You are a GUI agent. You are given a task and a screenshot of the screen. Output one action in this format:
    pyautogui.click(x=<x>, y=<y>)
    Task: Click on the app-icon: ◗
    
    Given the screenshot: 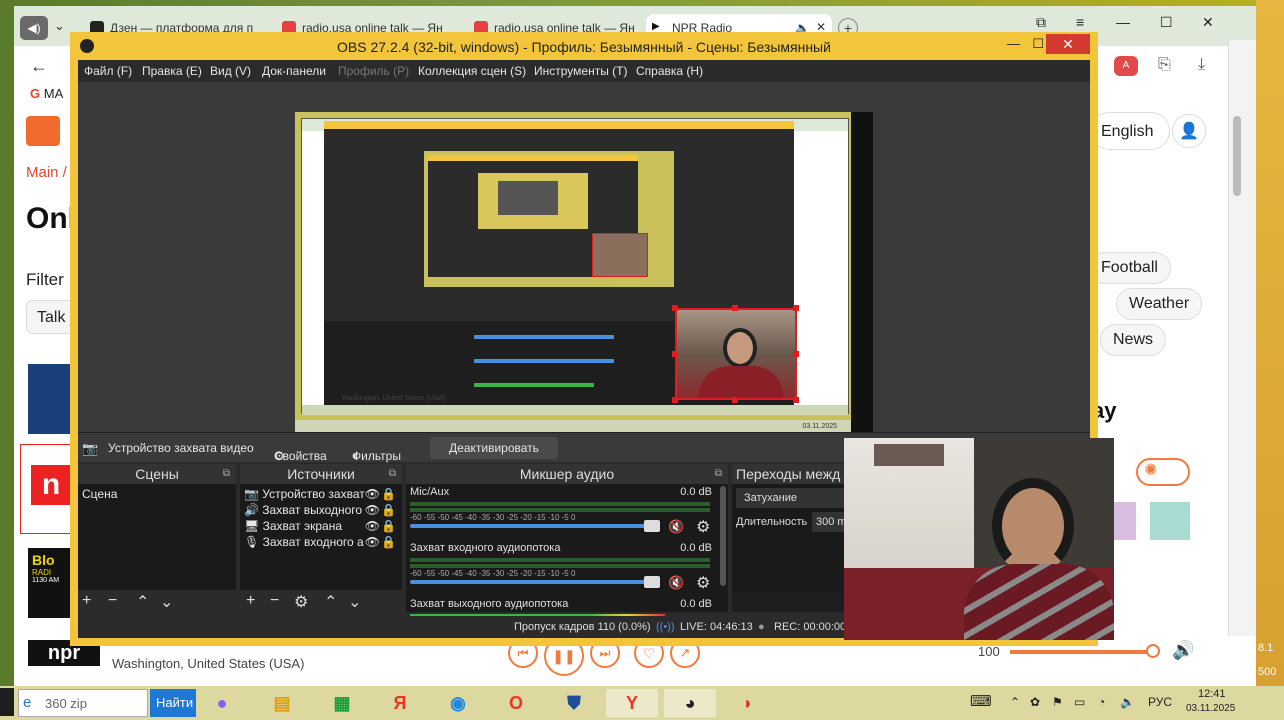 What is the action you would take?
    pyautogui.click(x=748, y=703)
    